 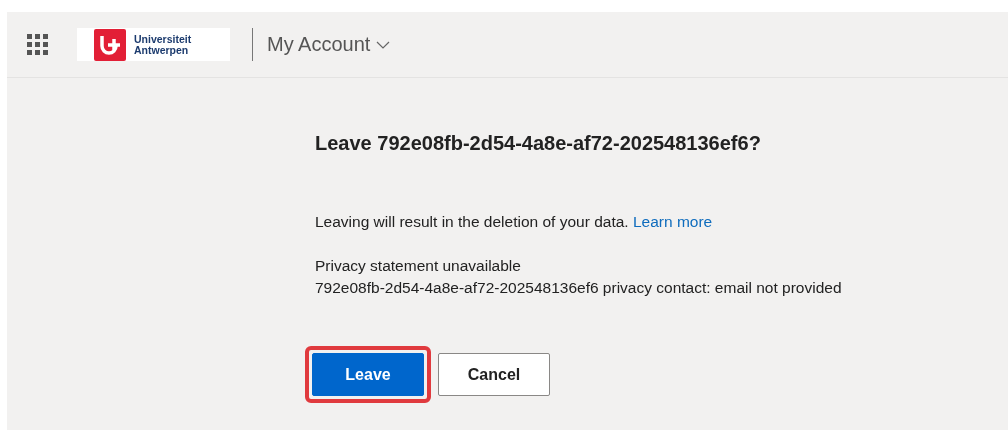 I want to click on privacy-text: Privacy statement unavailable, so click(x=418, y=266).